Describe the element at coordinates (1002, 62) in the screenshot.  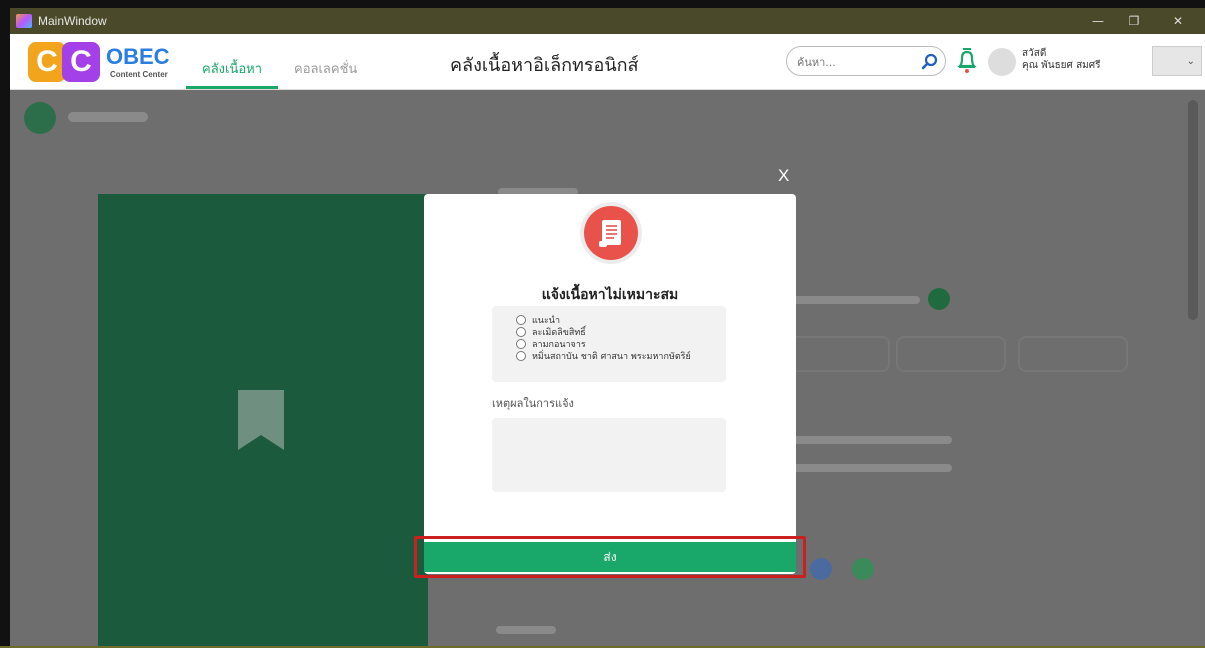
I see `user-avatar` at that location.